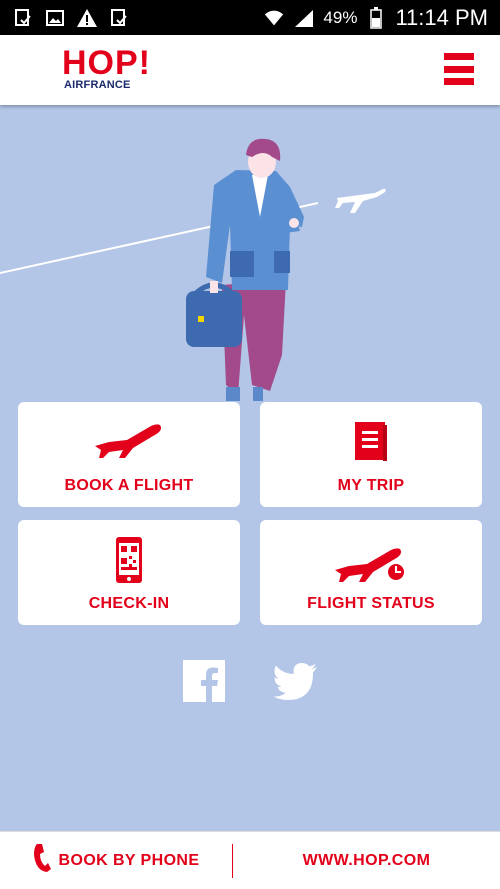 This screenshot has width=500, height=889. Describe the element at coordinates (274, 18) in the screenshot. I see `wifi-icon` at that location.